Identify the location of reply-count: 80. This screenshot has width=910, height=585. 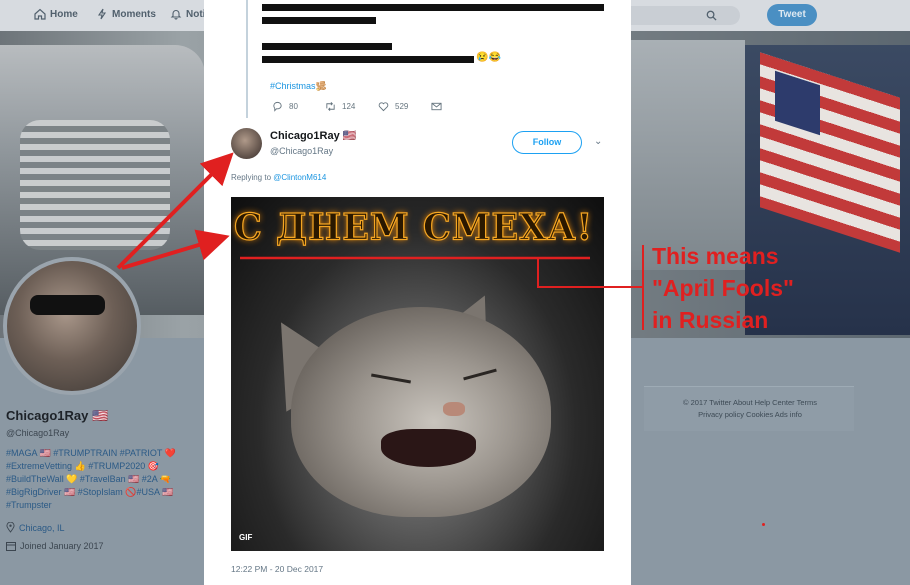
(293, 106).